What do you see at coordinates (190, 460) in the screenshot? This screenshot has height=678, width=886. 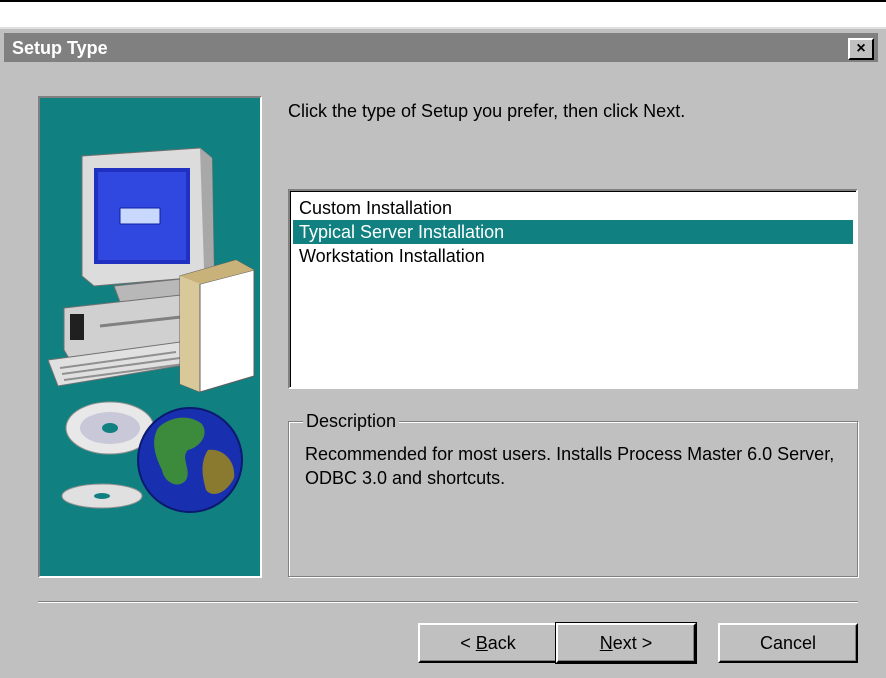 I see `globe-icon` at bounding box center [190, 460].